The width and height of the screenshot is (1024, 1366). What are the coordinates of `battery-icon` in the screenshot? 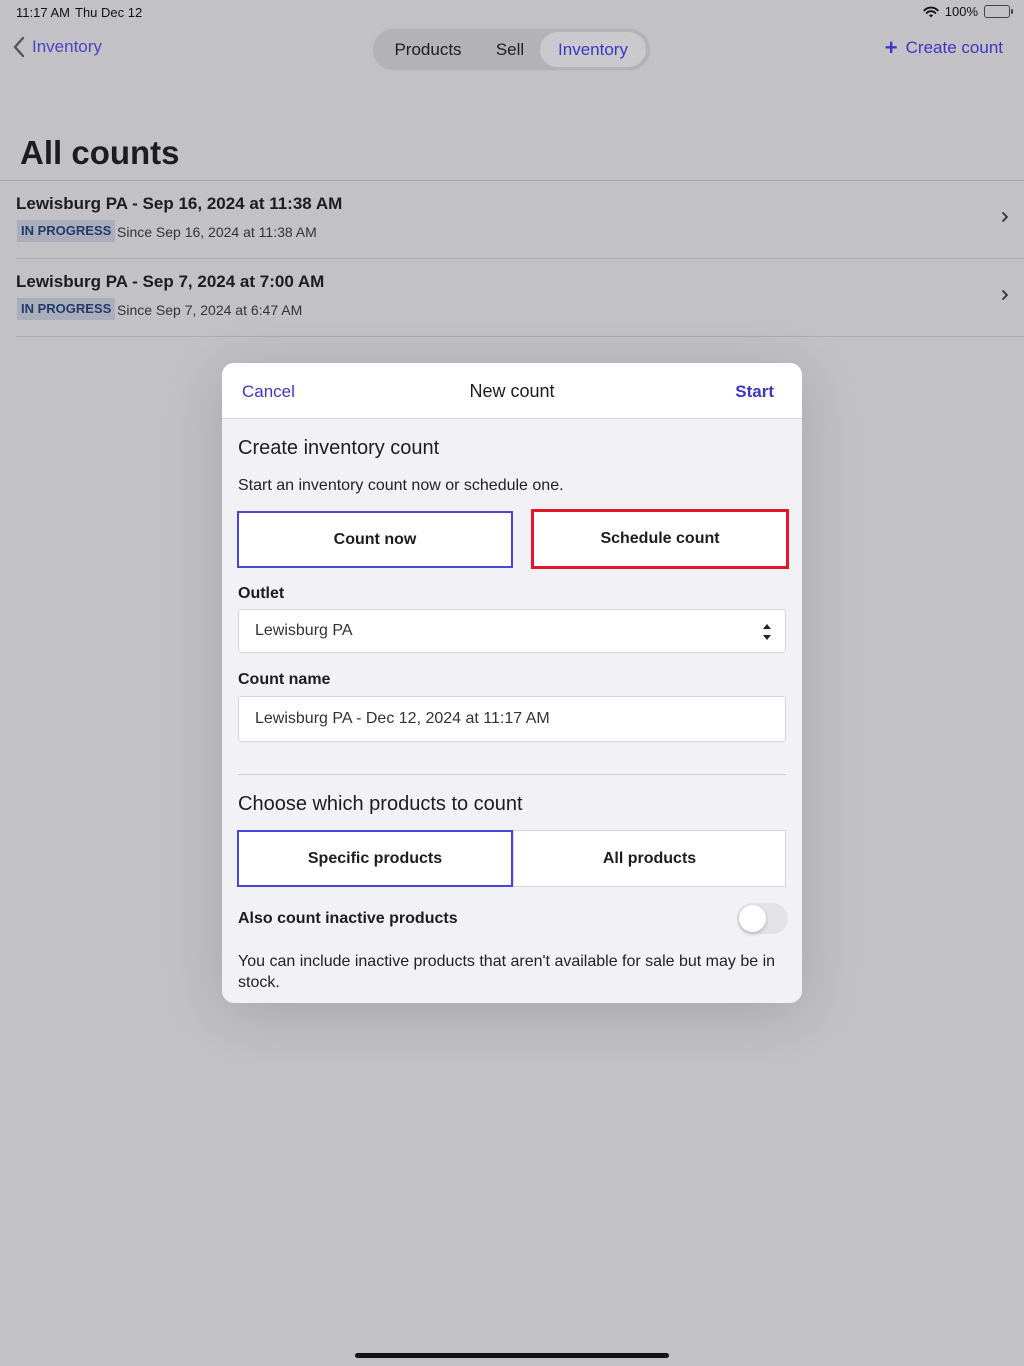 It's located at (998, 11).